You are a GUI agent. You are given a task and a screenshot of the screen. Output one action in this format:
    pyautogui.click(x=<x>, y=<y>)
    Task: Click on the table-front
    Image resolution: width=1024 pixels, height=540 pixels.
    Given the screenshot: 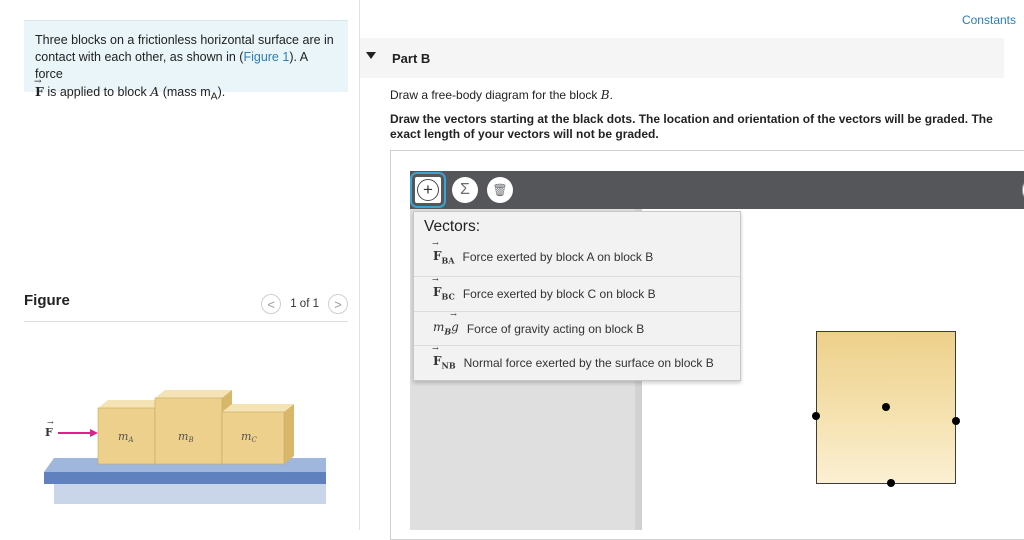 What is the action you would take?
    pyautogui.click(x=185, y=478)
    